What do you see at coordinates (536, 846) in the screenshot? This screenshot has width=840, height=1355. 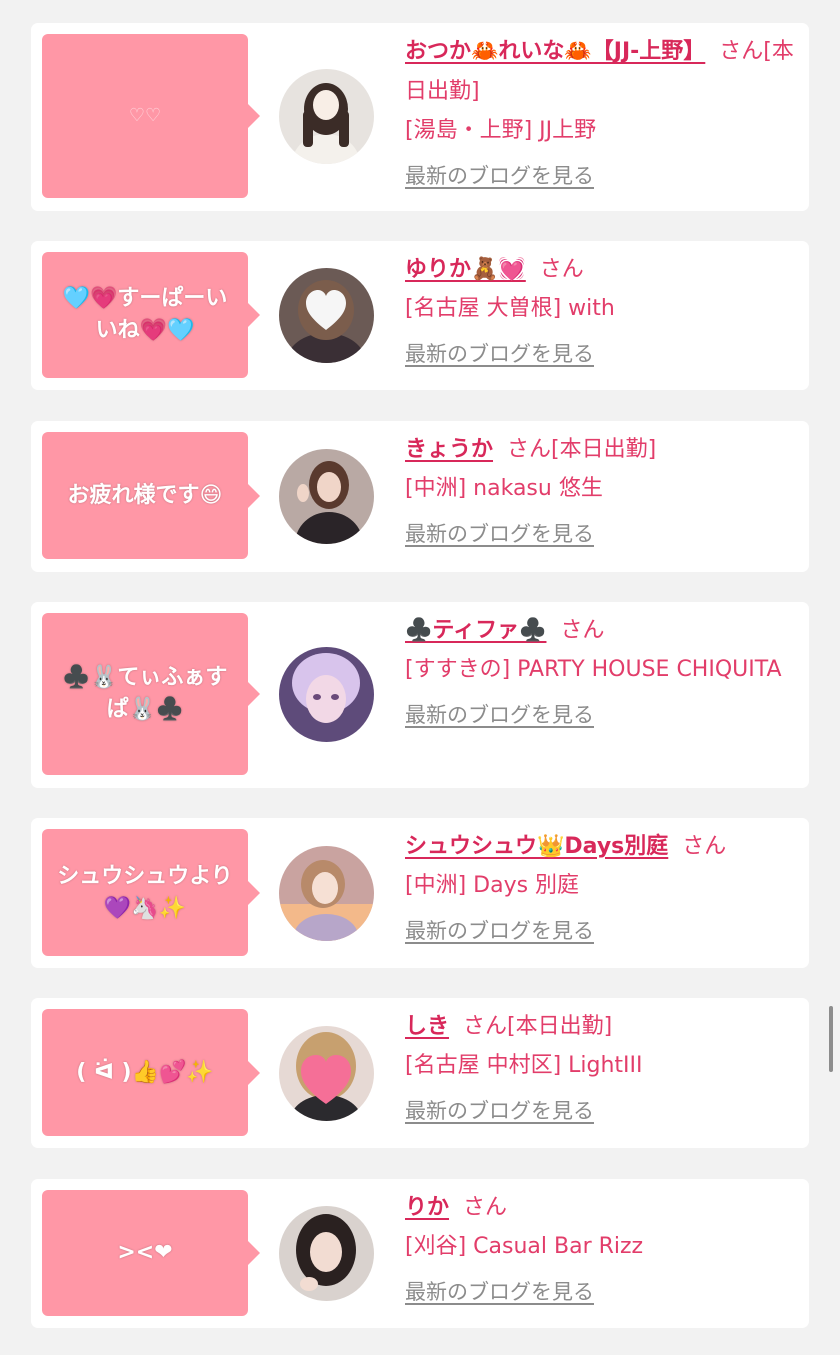 I see `cast-name-link: シュウシュウ👑Days別庭` at bounding box center [536, 846].